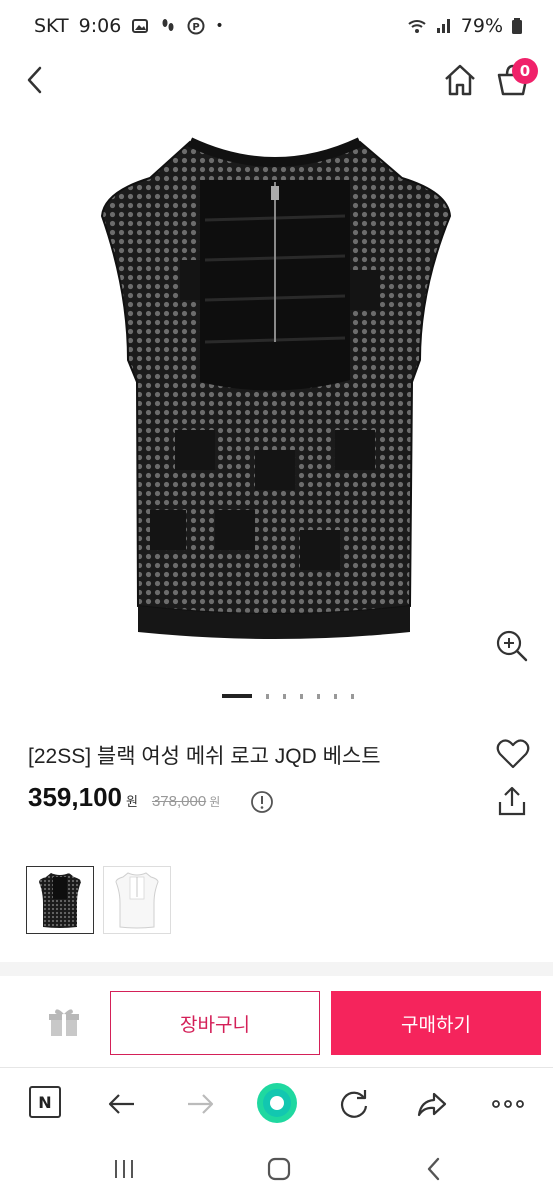 The image size is (553, 1200). I want to click on footprint-notification-icon, so click(168, 25).